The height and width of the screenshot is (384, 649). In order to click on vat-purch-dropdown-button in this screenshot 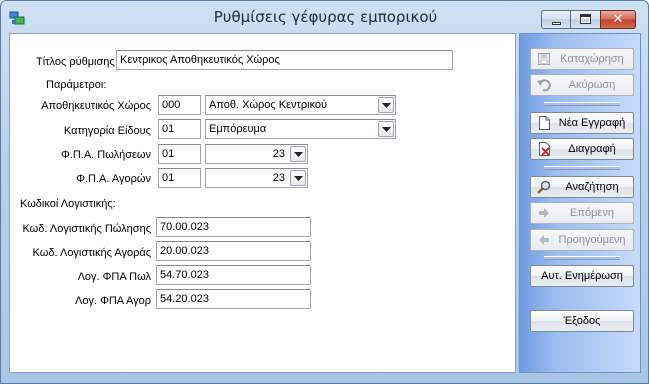, I will do `click(298, 178)`.